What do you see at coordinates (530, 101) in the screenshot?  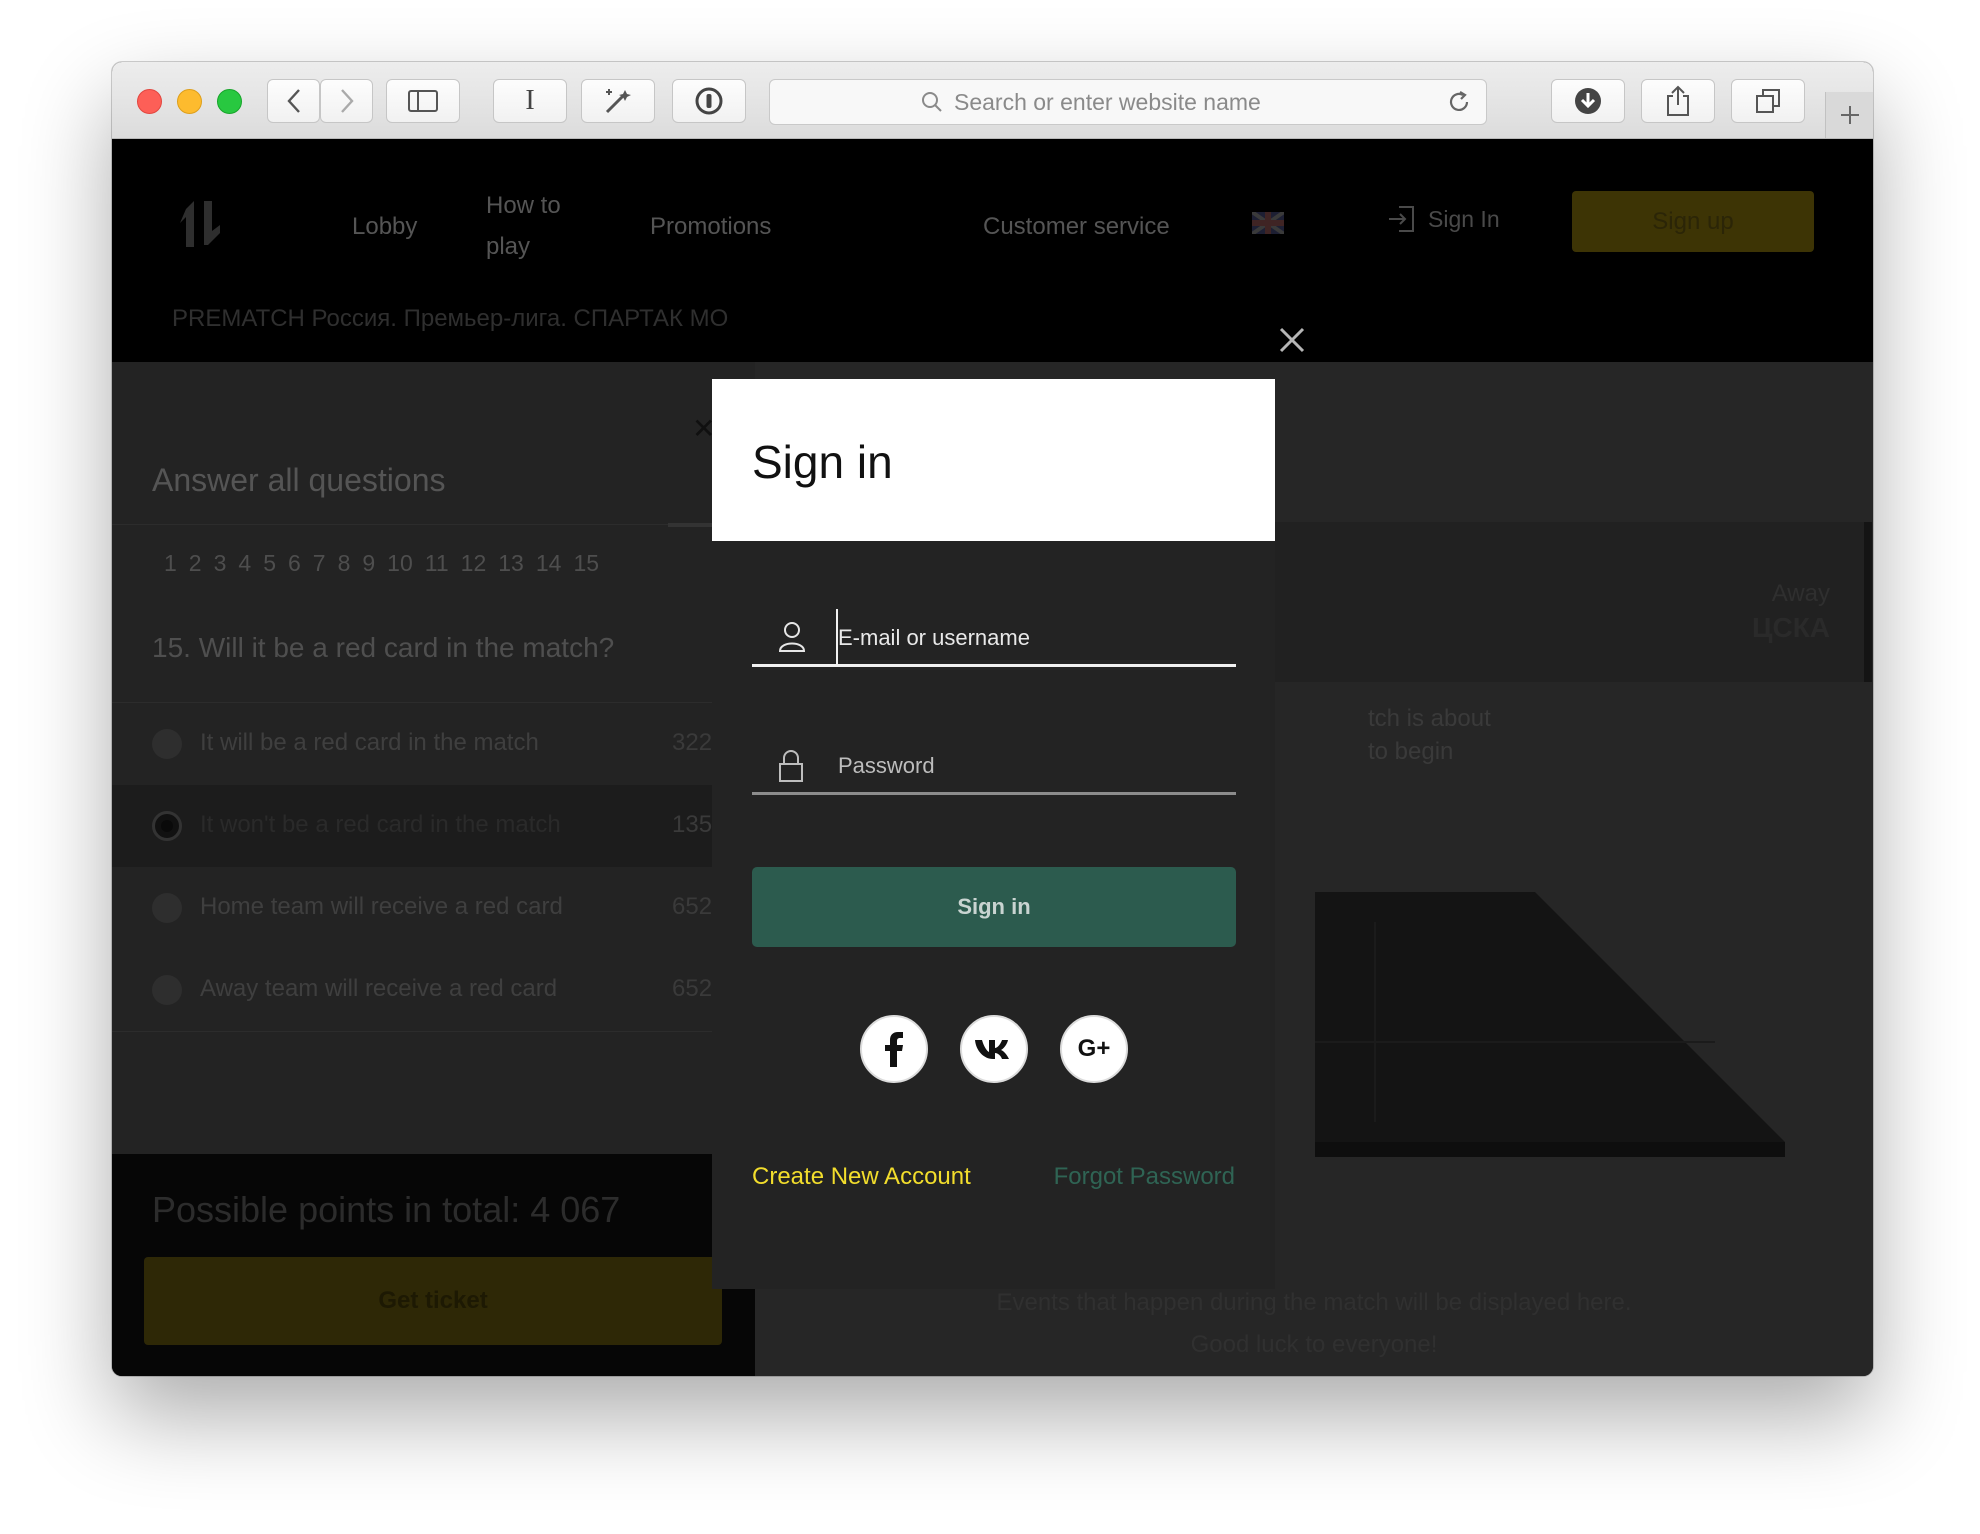 I see `reader-button: I` at bounding box center [530, 101].